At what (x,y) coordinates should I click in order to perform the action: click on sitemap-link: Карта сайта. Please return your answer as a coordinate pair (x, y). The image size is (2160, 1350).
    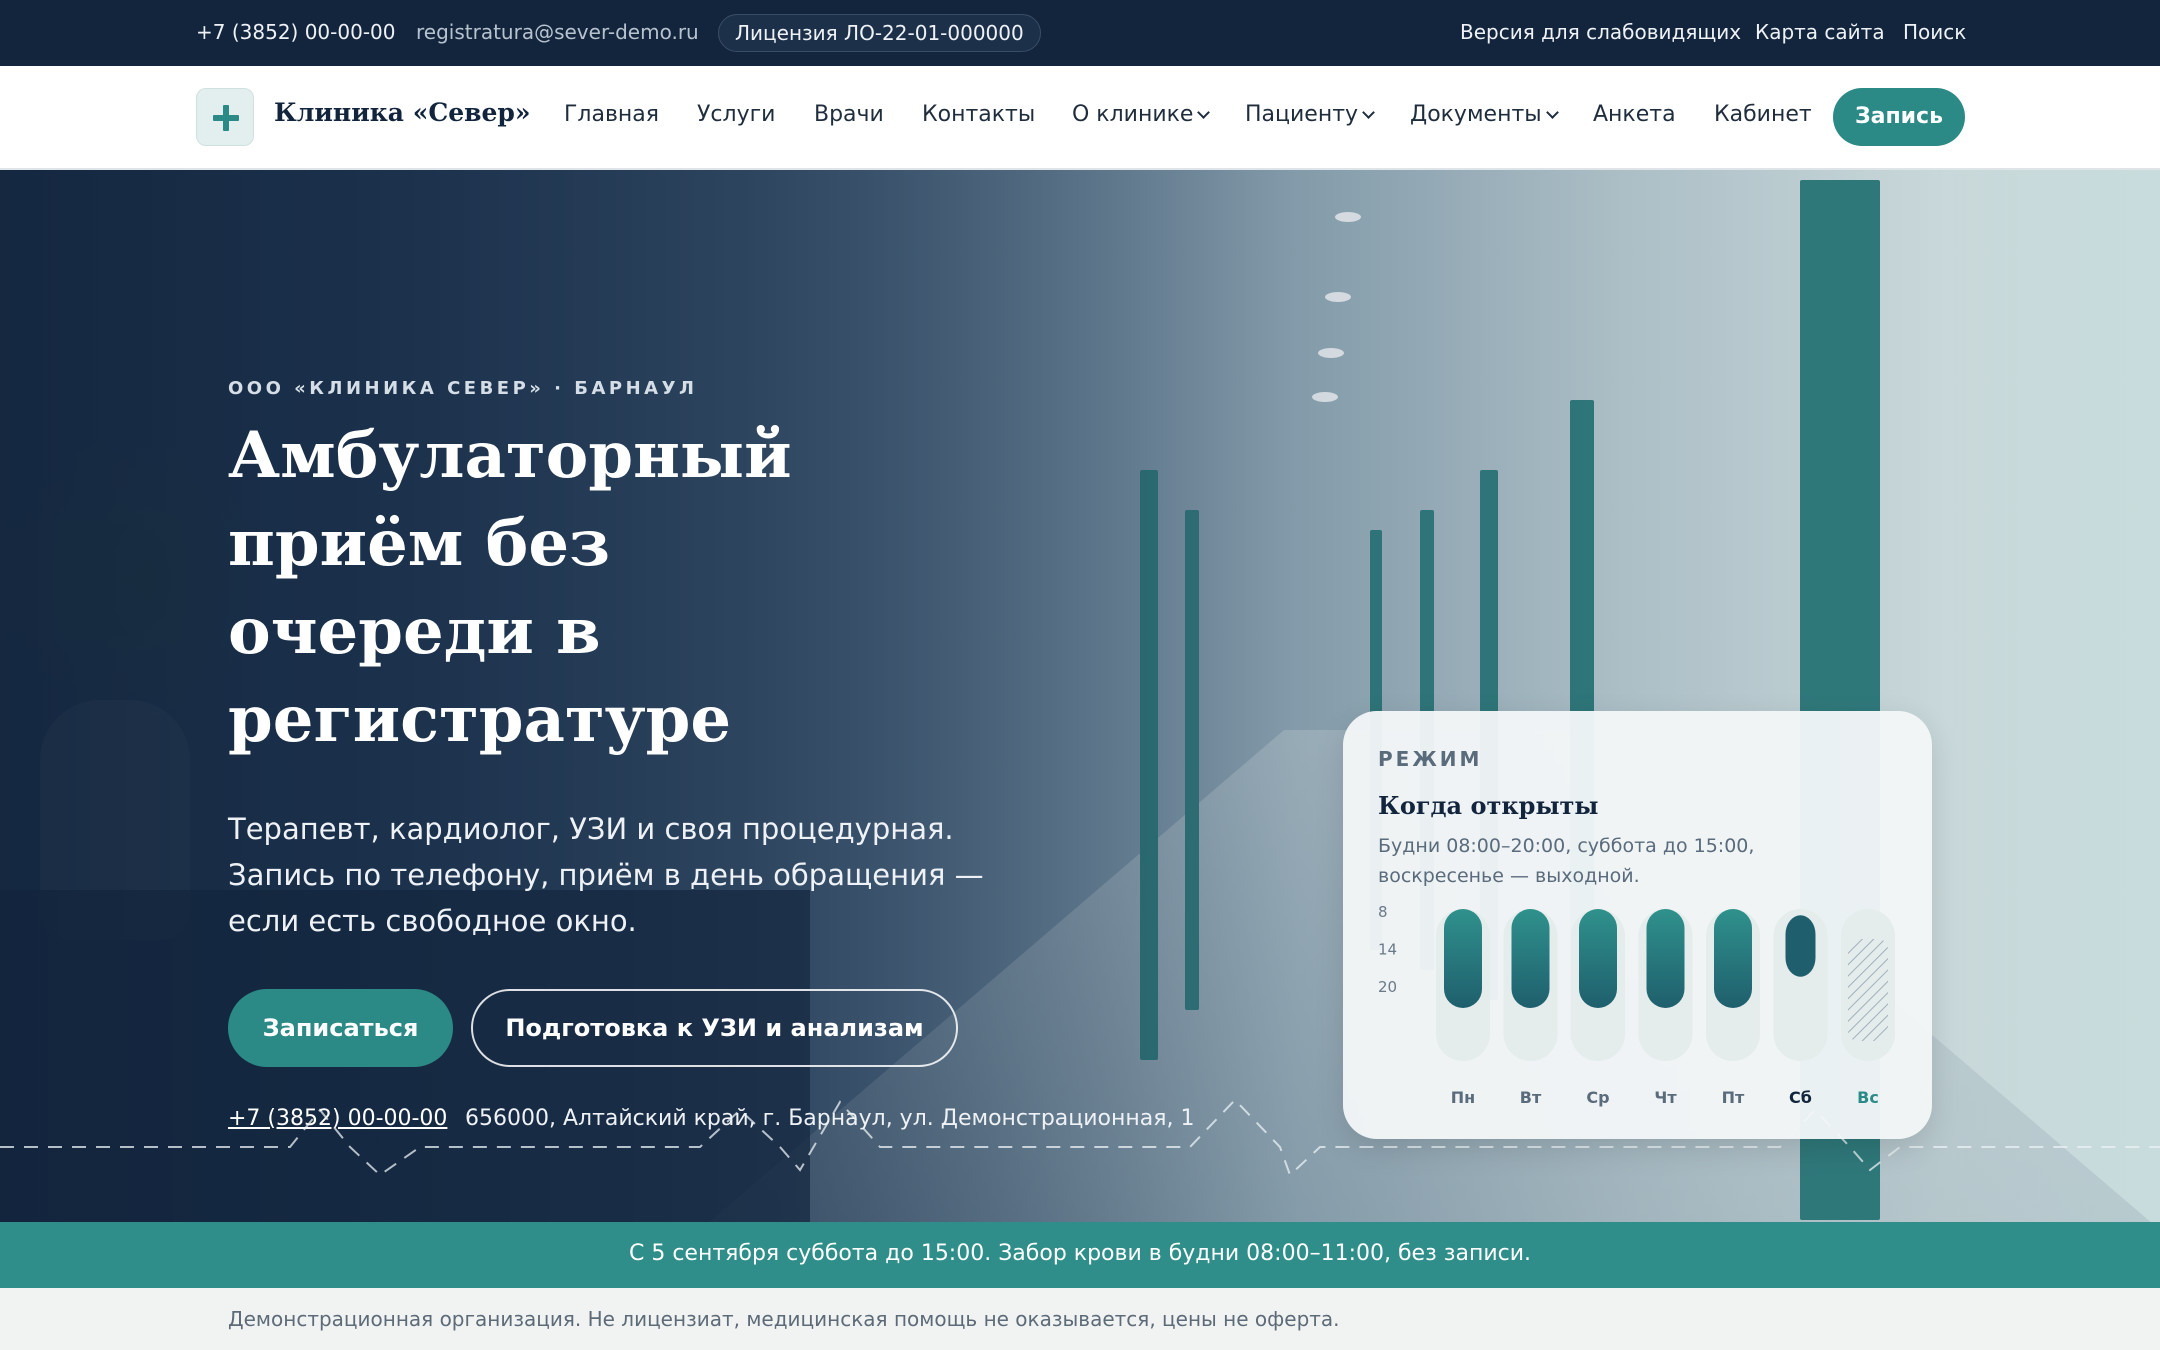
    Looking at the image, I should click on (1820, 32).